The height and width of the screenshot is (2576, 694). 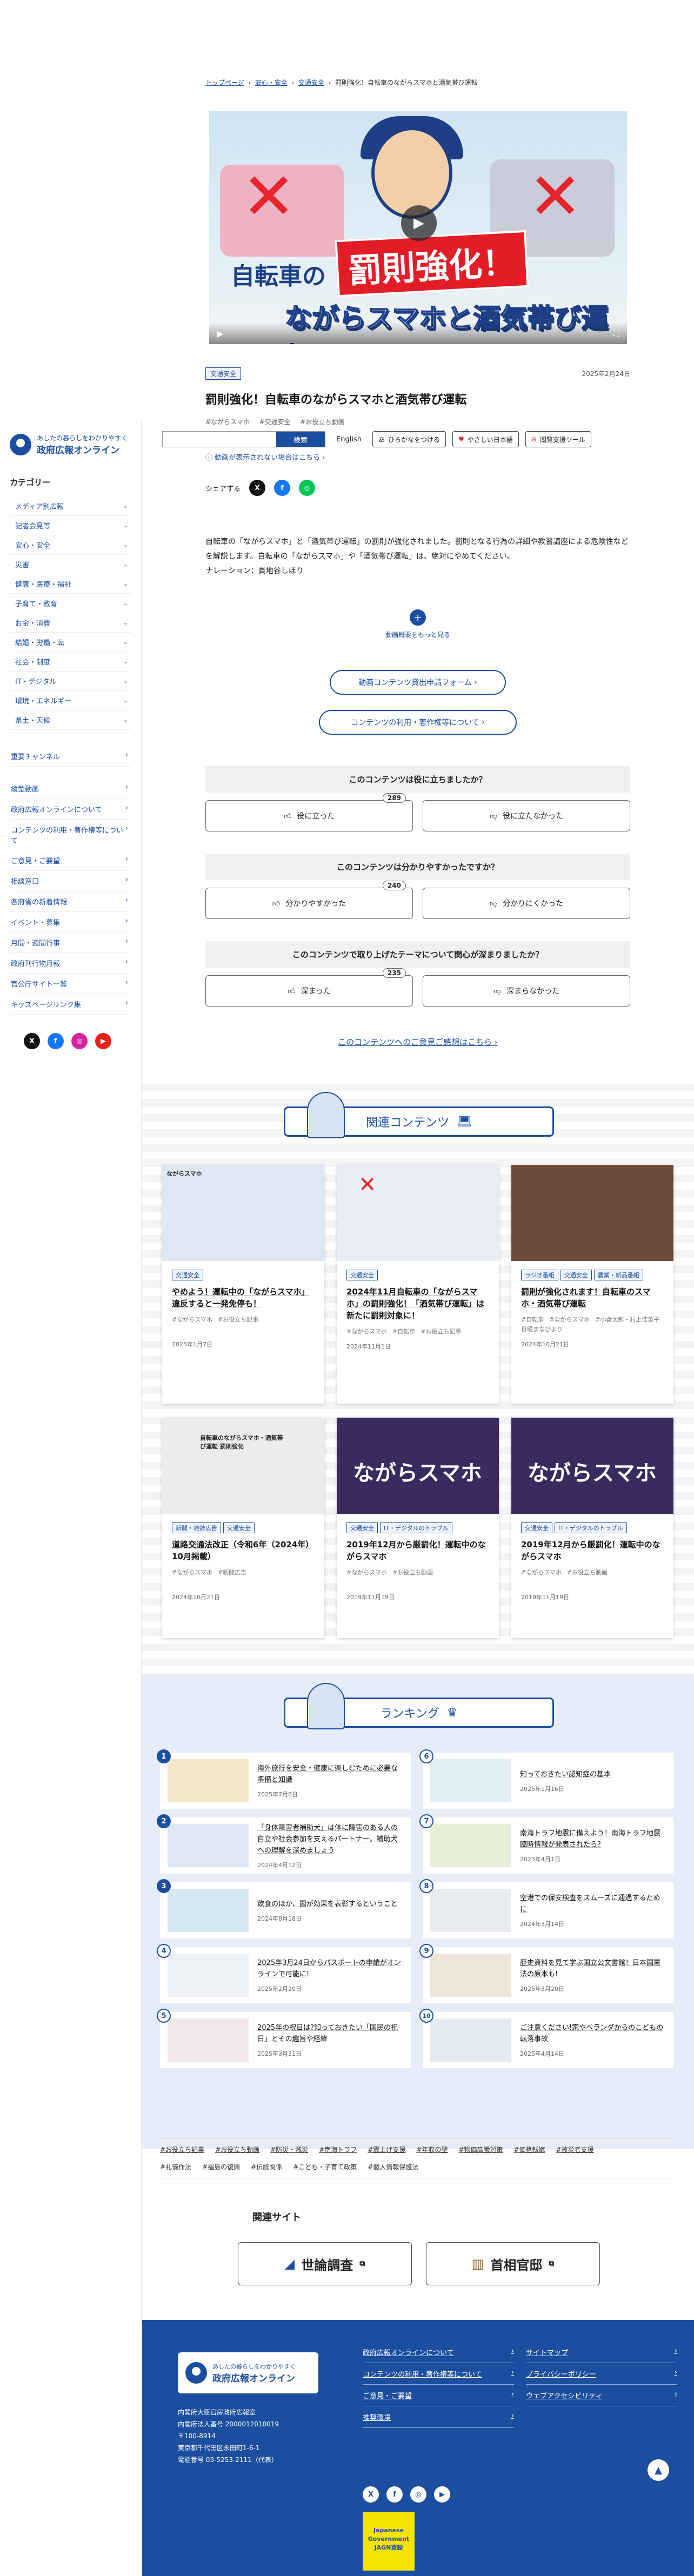 What do you see at coordinates (526, 815) in the screenshot?
I see `survey-no-button: 👎︎ 役に立たなかった` at bounding box center [526, 815].